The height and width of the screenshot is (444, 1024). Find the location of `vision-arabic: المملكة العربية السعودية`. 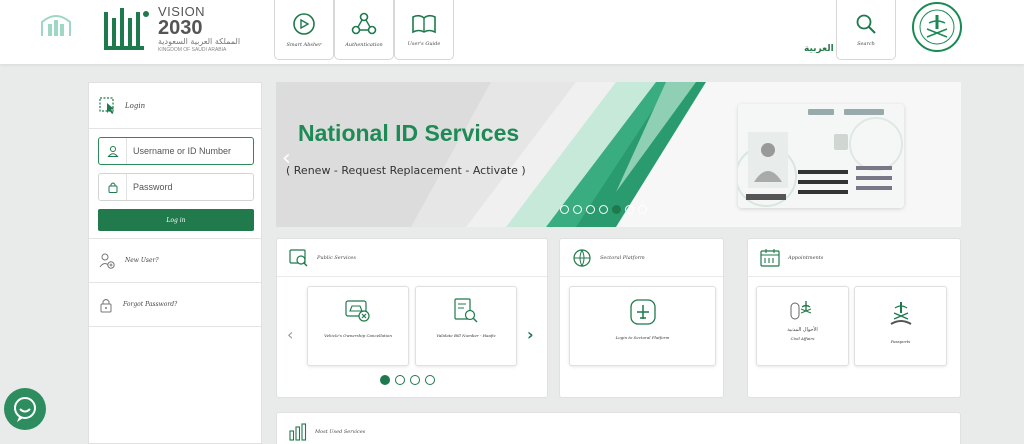

vision-arabic: المملكة العربية السعودية is located at coordinates (199, 41).